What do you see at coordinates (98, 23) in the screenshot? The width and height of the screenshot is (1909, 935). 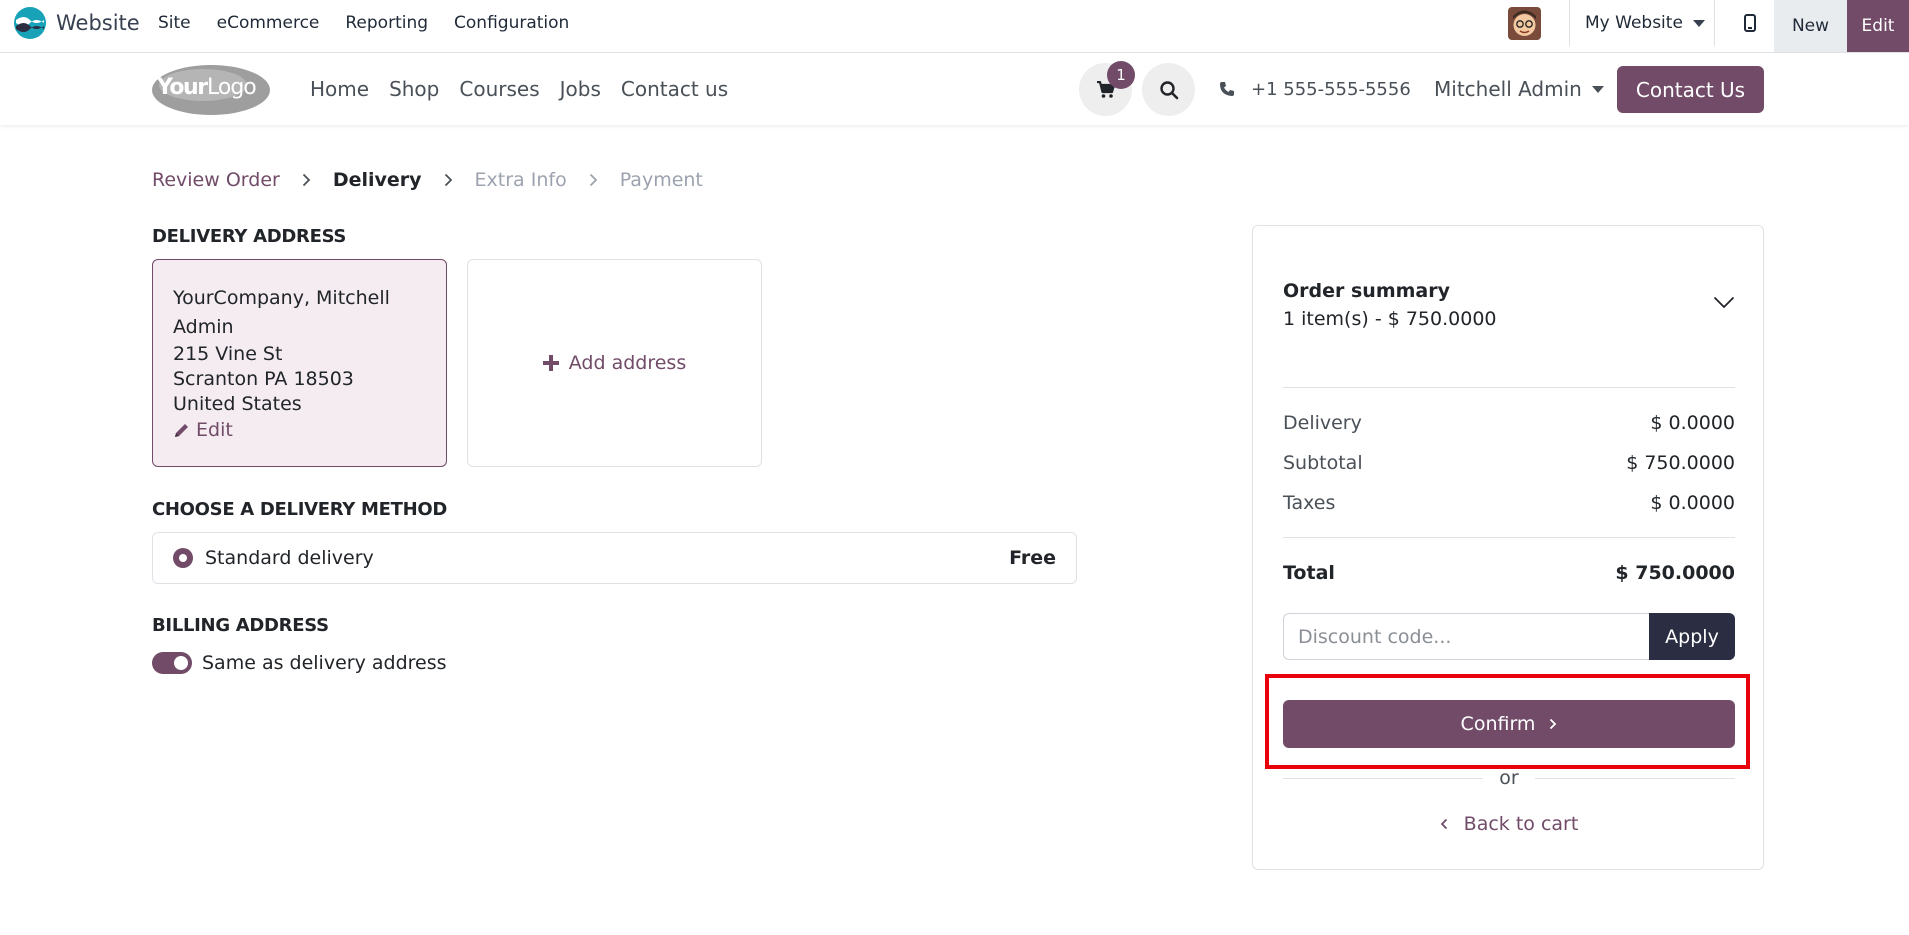 I see `app-name: Website` at bounding box center [98, 23].